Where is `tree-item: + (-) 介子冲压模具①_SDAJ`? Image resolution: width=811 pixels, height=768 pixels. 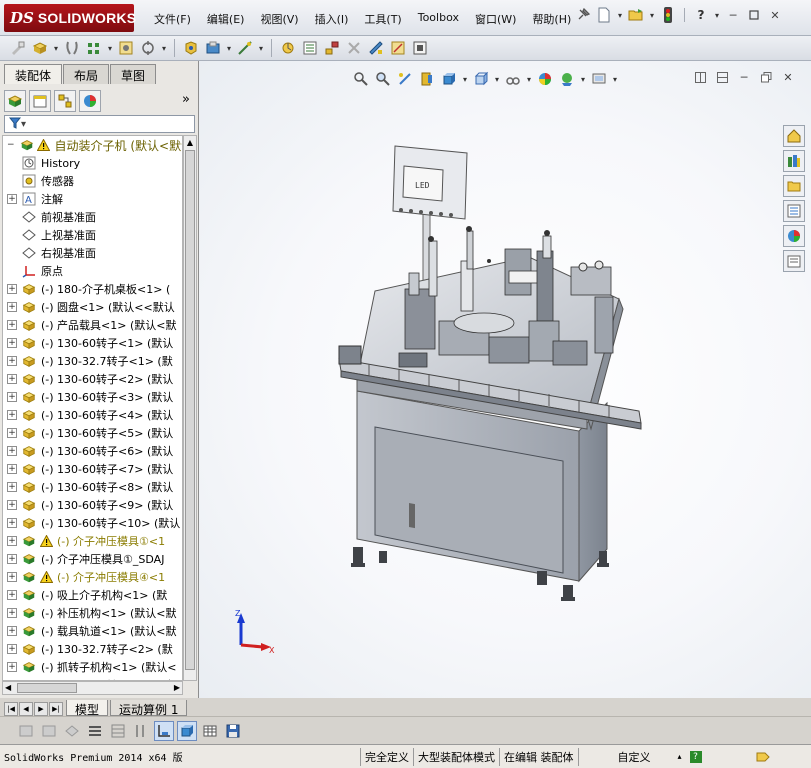
tree-item: + (-) 介子冲压模具①_SDAJ is located at coordinates (92, 559).